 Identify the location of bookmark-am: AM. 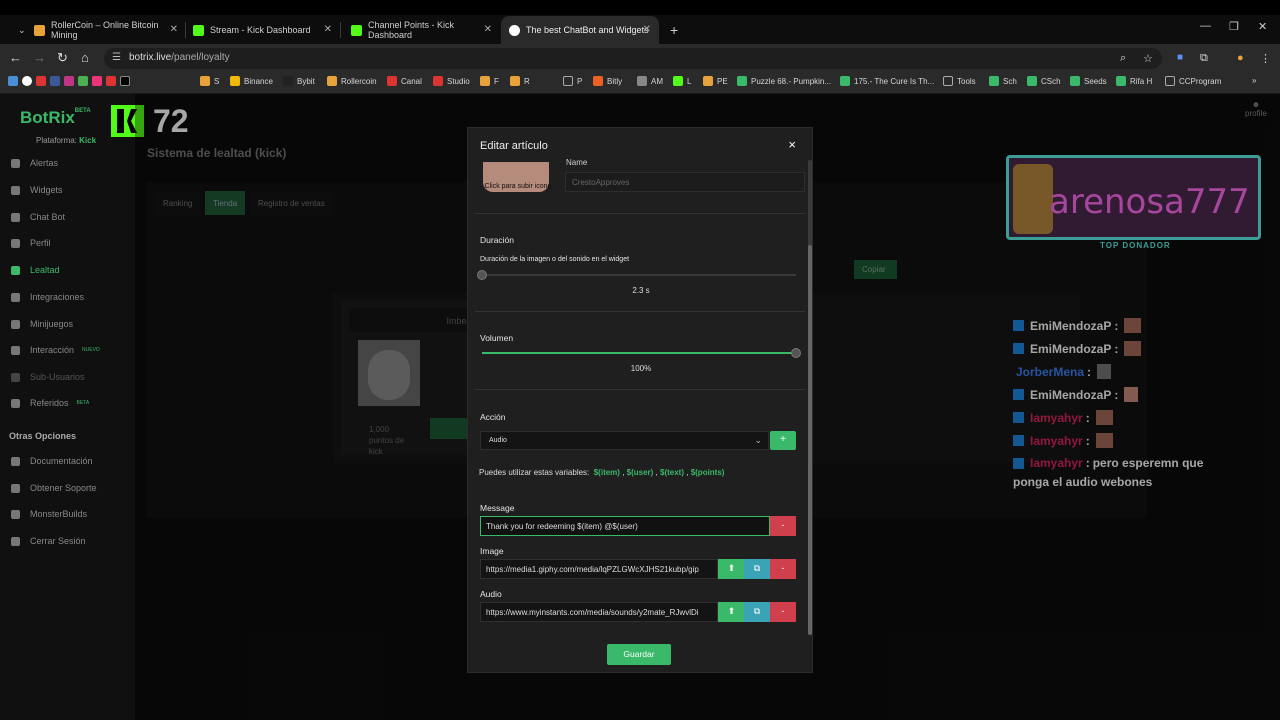
(650, 81).